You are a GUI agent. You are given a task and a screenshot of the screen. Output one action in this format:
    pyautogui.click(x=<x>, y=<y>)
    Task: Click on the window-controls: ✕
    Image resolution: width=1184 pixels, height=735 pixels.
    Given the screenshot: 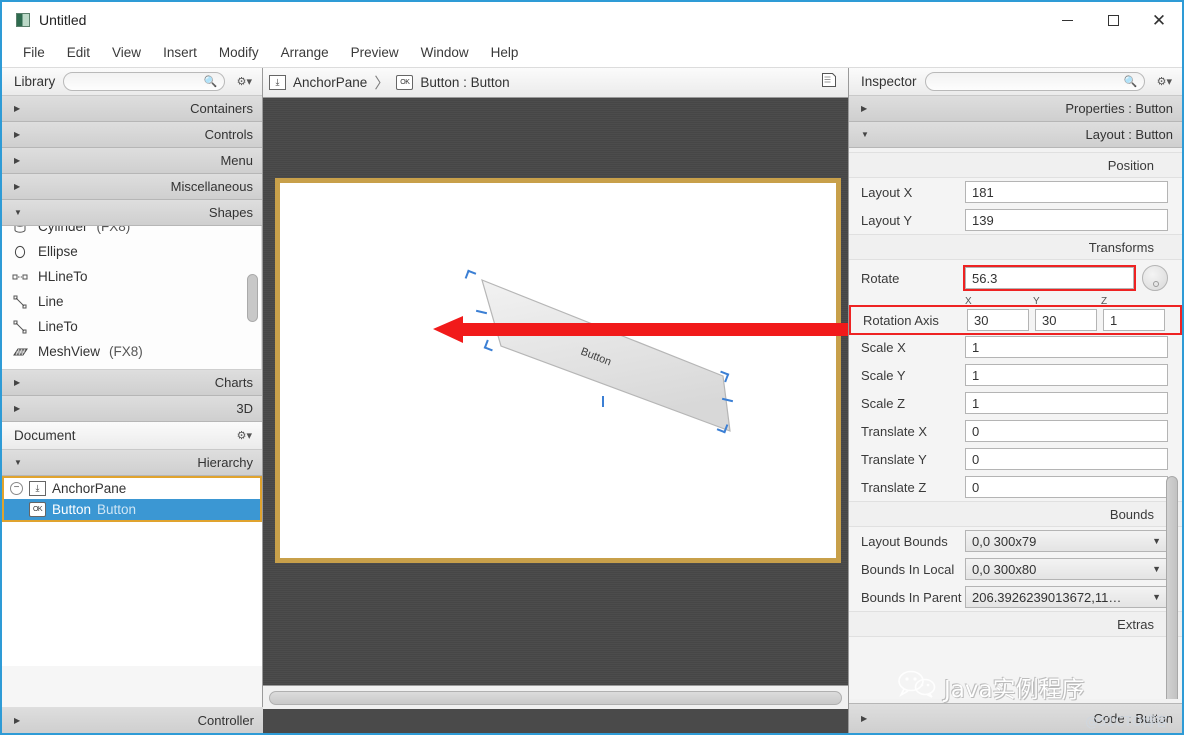 What is the action you would take?
    pyautogui.click(x=1113, y=20)
    